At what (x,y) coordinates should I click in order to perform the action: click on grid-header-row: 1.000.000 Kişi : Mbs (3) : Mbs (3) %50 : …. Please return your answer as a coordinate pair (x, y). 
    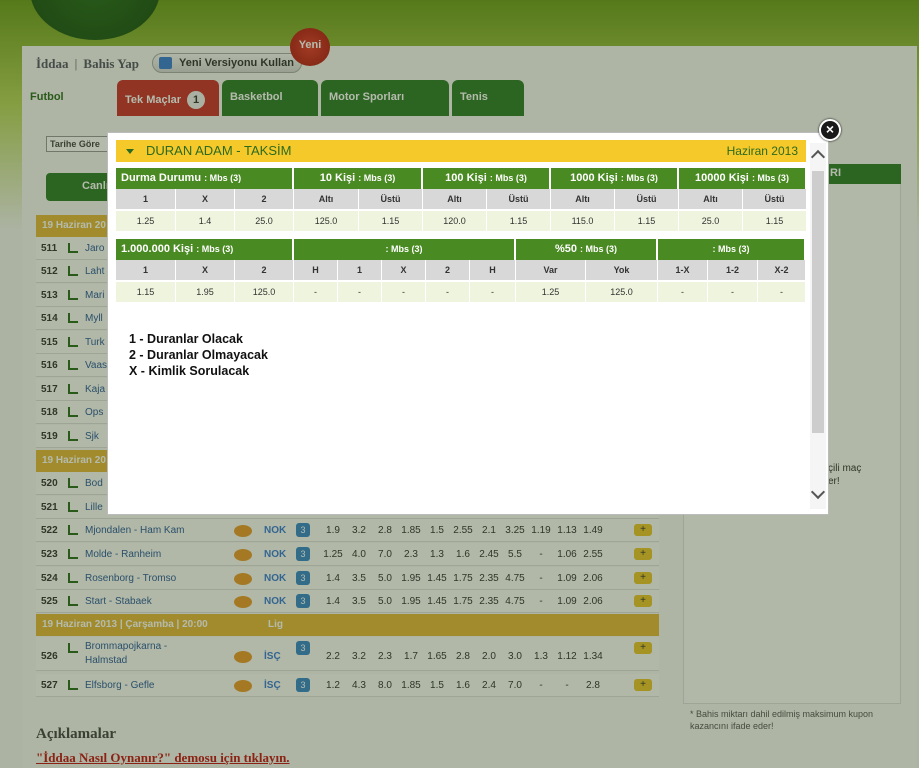
    Looking at the image, I should click on (461, 249).